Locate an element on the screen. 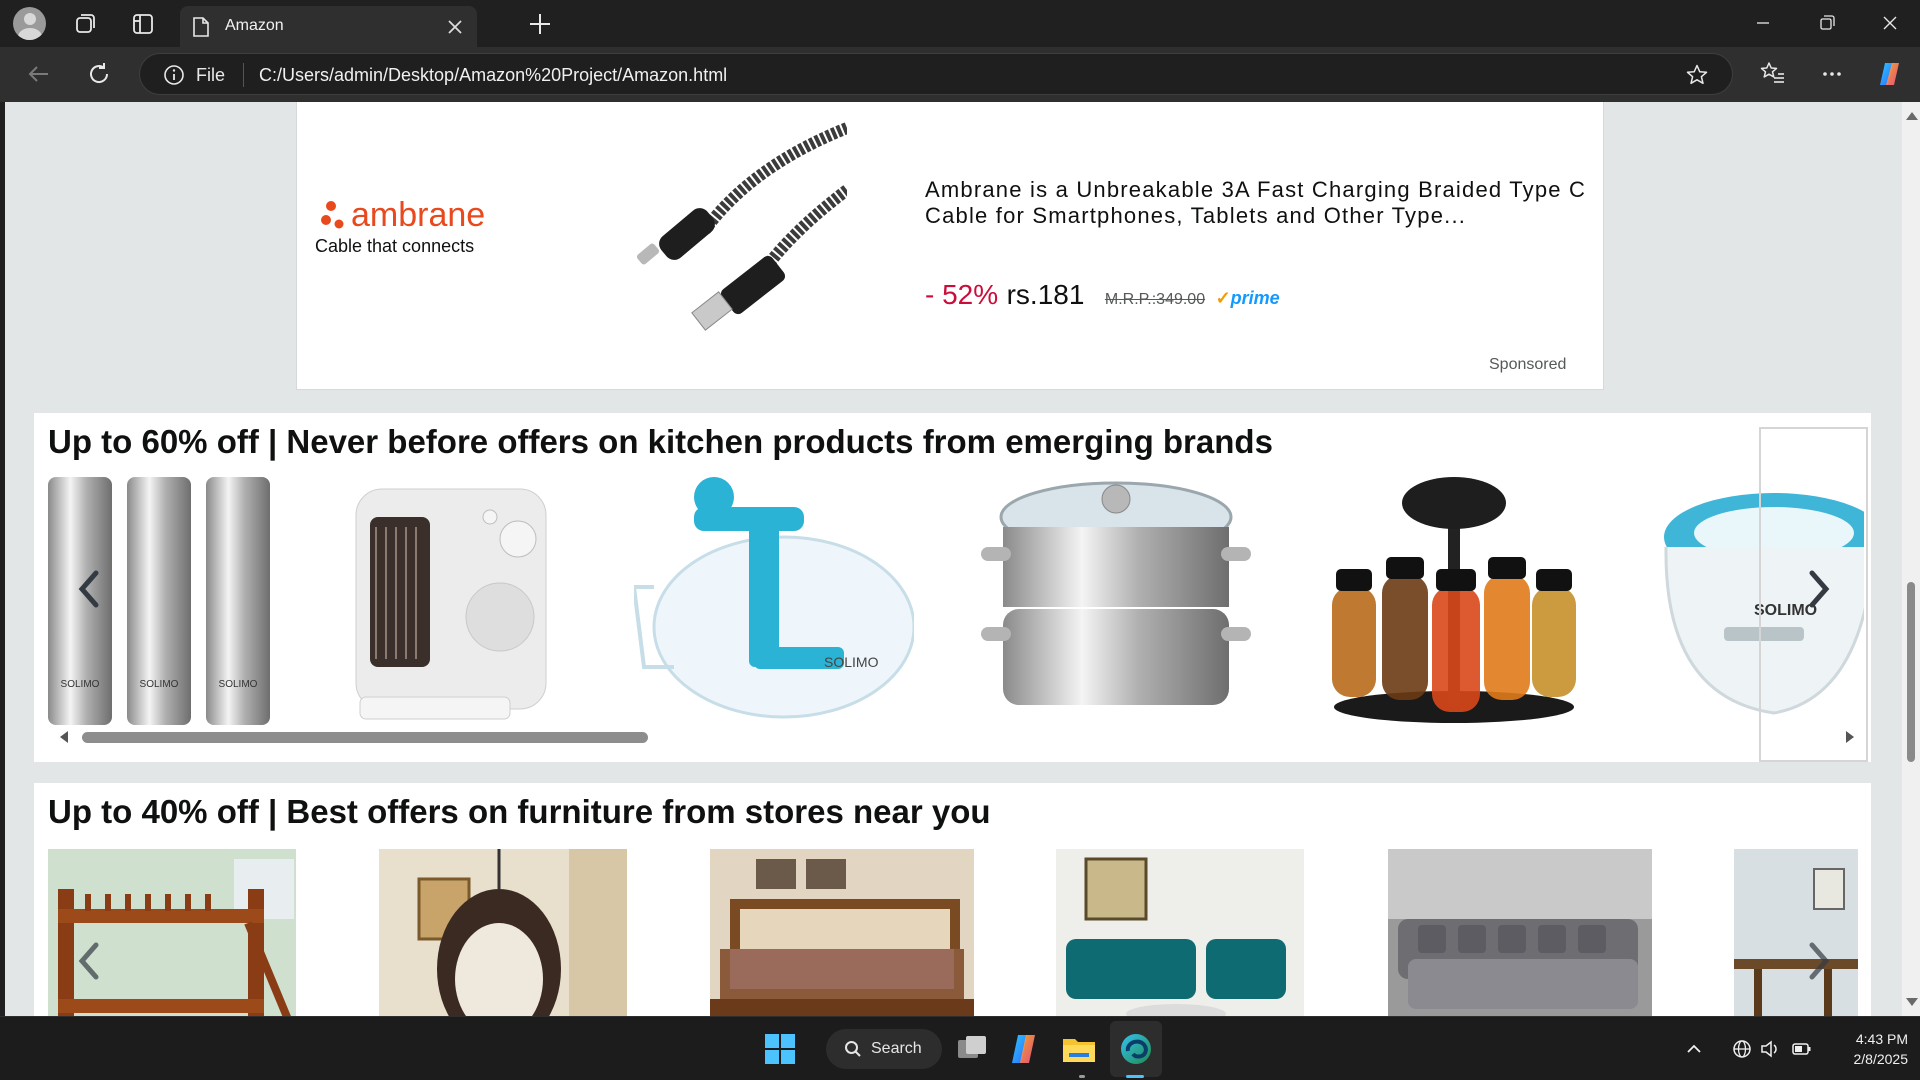  product-spice-rack is located at coordinates (1454, 602).